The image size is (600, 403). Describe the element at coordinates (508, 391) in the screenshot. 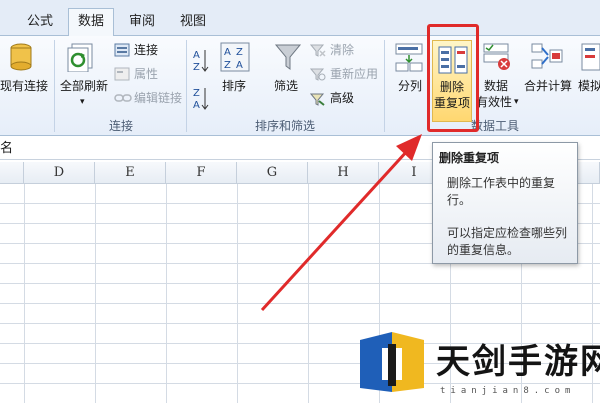

I see `watermark-url: tianjian8.com` at that location.